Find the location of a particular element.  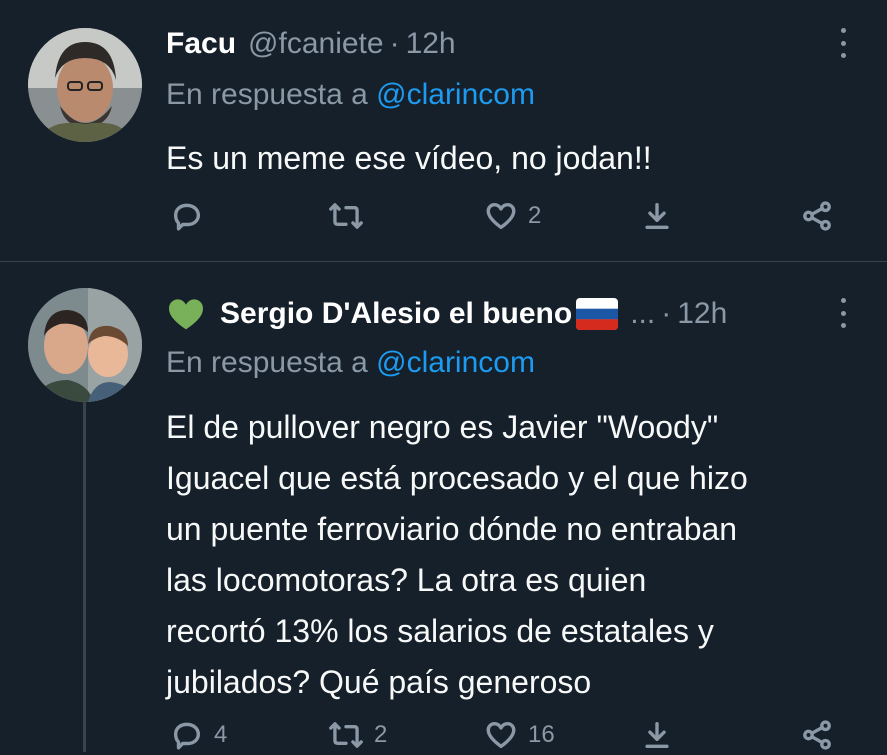

green-heart-icon is located at coordinates (186, 314).